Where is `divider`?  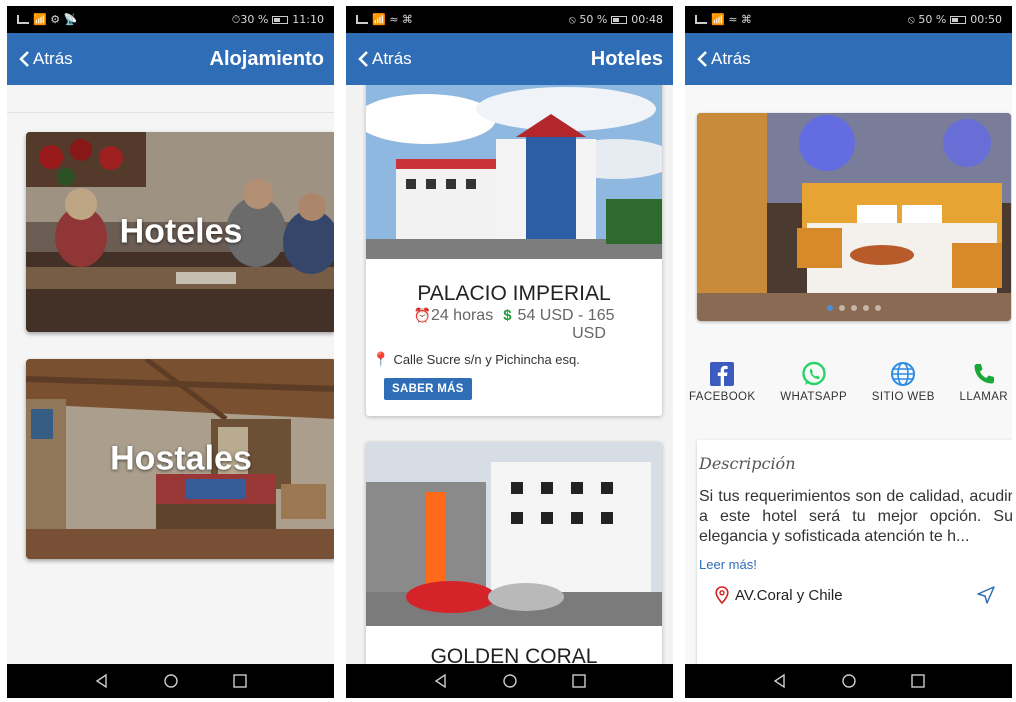
divider is located at coordinates (170, 112).